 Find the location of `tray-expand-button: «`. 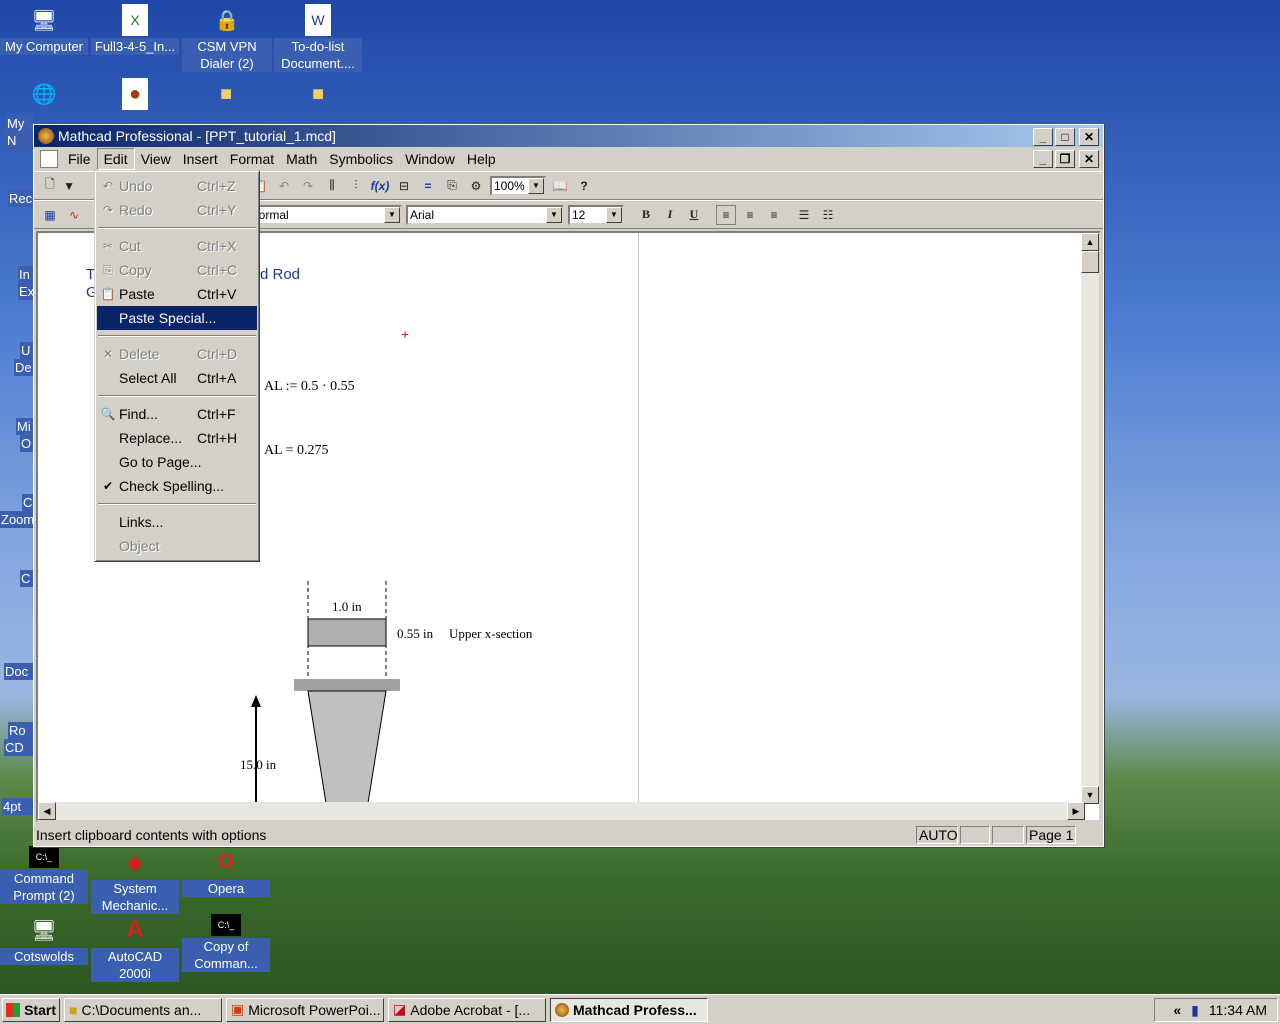

tray-expand-button: « is located at coordinates (1177, 1010).